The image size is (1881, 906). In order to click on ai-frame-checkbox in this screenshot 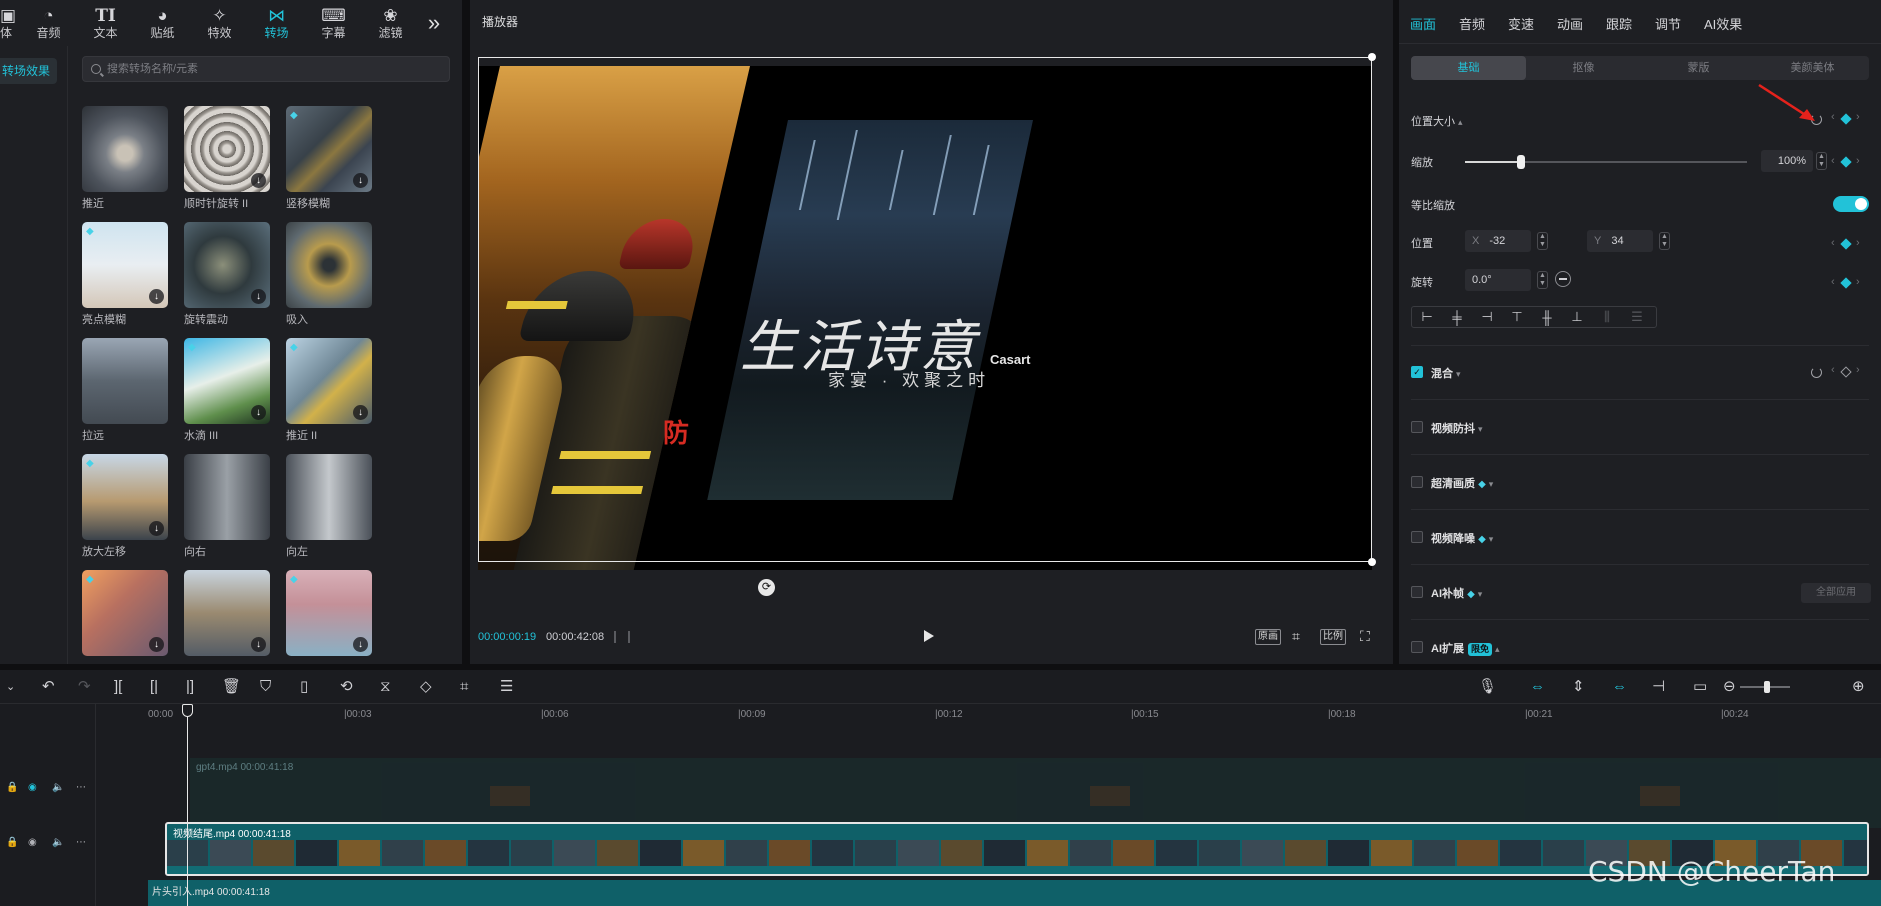, I will do `click(1417, 592)`.